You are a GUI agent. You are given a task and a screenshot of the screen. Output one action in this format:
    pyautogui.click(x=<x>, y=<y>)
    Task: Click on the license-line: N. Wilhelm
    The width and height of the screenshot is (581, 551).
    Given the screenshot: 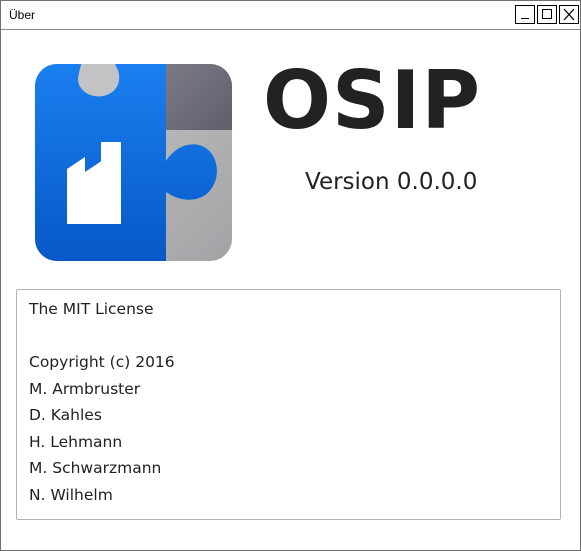 What is the action you would take?
    pyautogui.click(x=71, y=494)
    